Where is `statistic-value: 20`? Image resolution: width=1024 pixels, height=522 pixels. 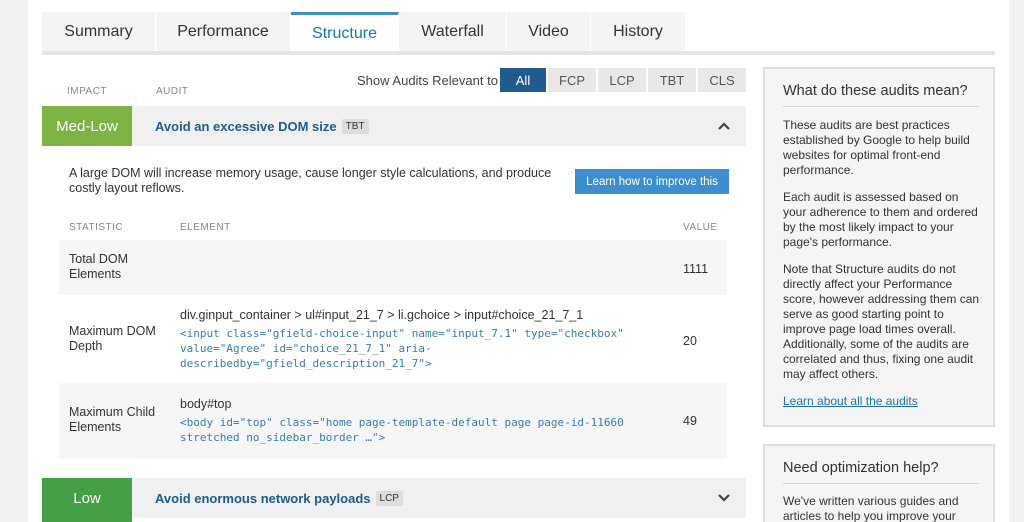
statistic-value: 20 is located at coordinates (690, 341).